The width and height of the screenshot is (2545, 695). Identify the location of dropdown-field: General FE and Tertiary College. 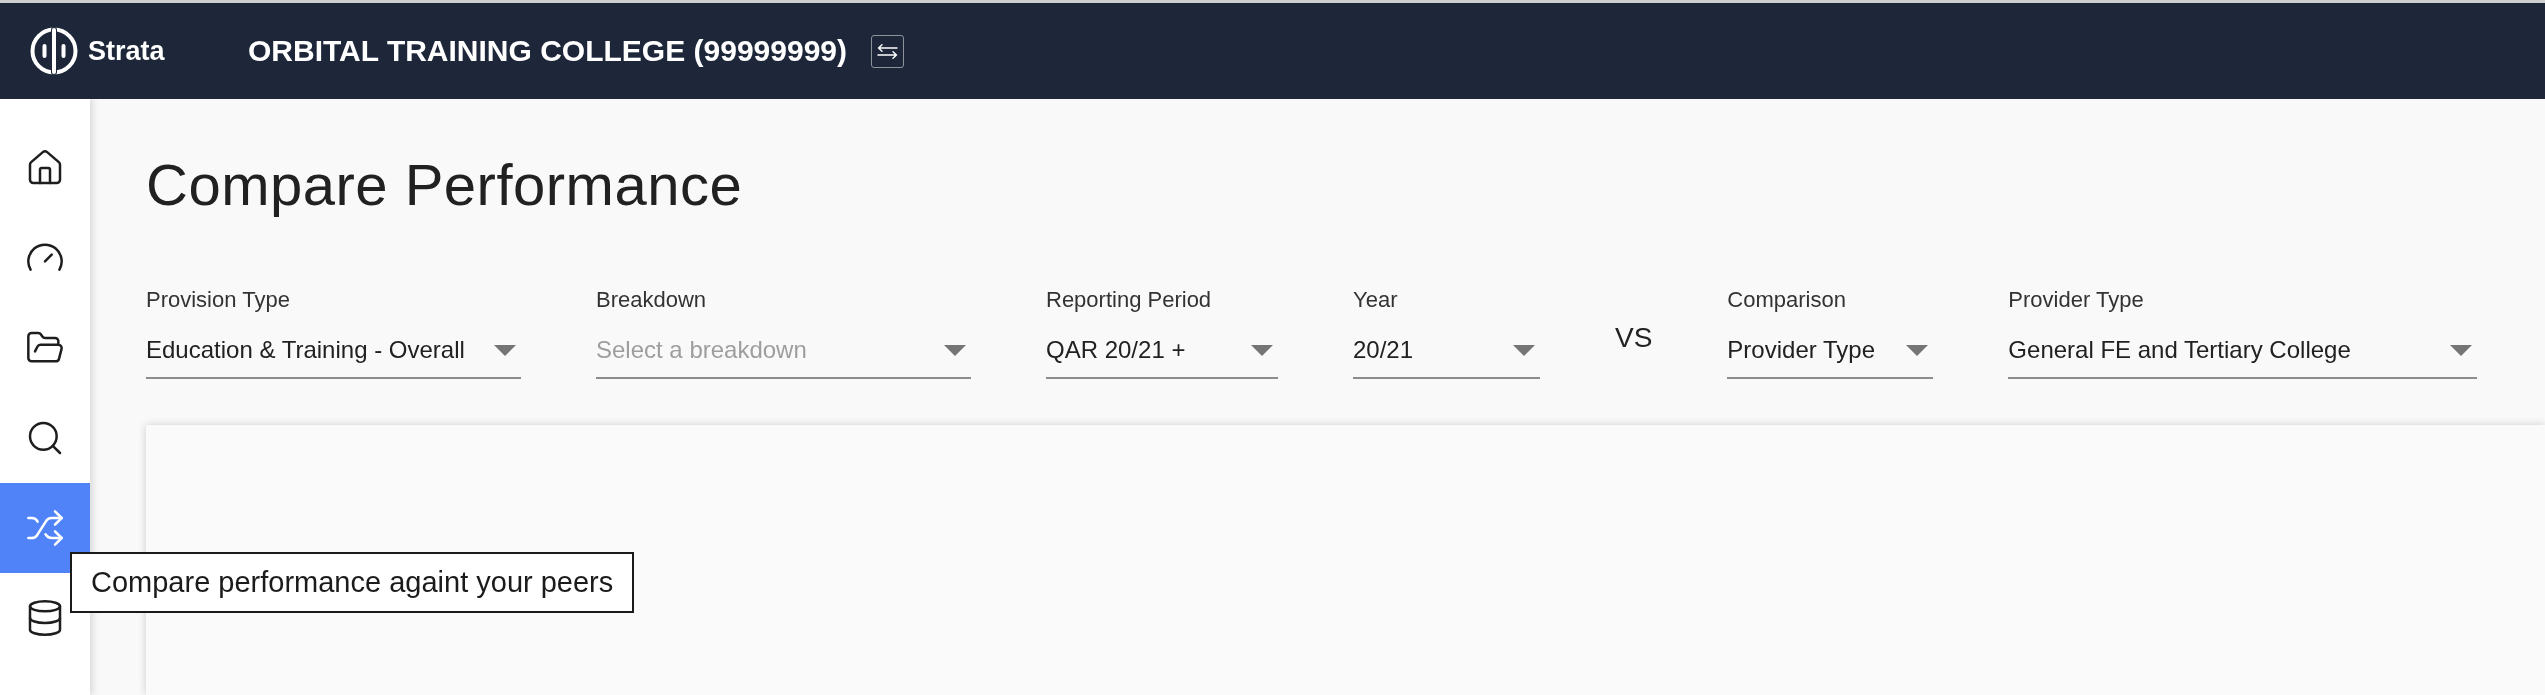
(2243, 357).